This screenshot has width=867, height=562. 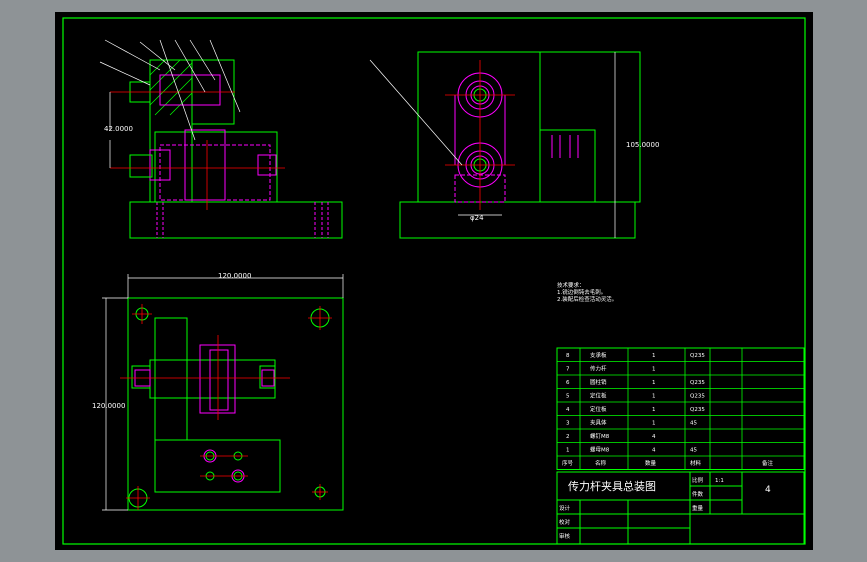 What do you see at coordinates (768, 463) in the screenshot?
I see `bom-header-remark: 备注` at bounding box center [768, 463].